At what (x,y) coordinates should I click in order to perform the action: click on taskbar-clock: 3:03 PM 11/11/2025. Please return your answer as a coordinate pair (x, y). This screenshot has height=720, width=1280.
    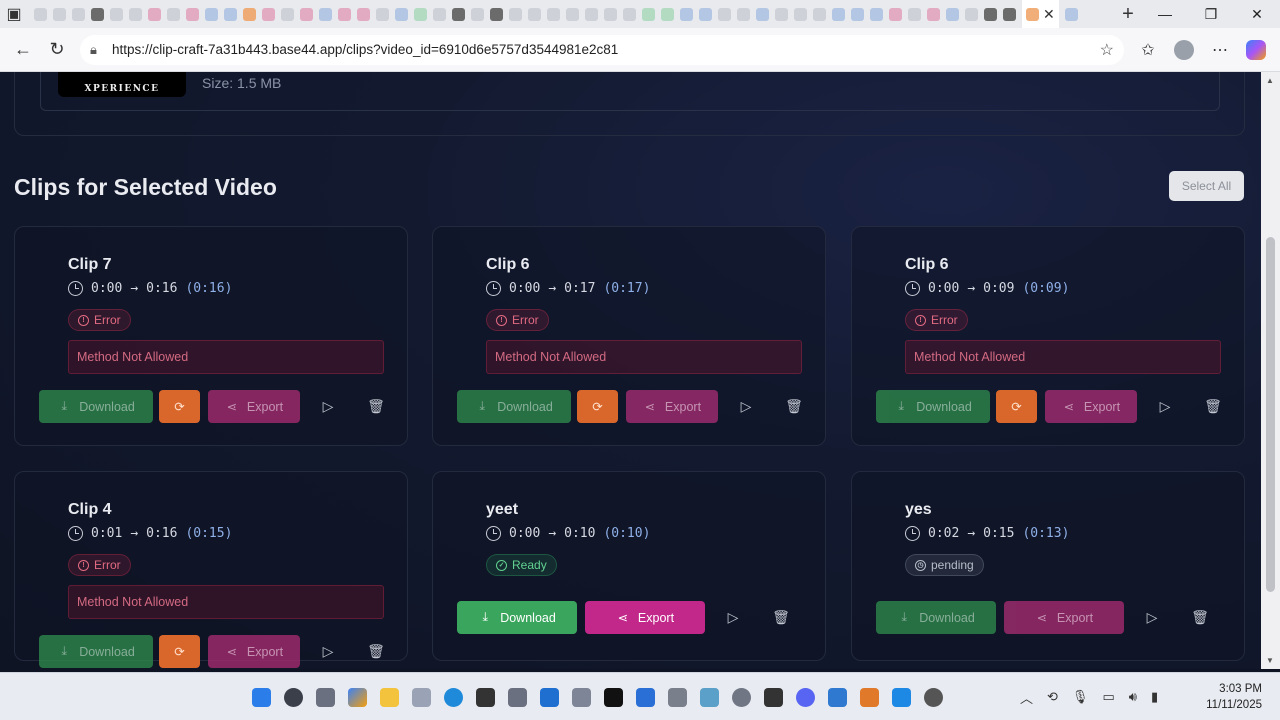
    Looking at the image, I should click on (1234, 697).